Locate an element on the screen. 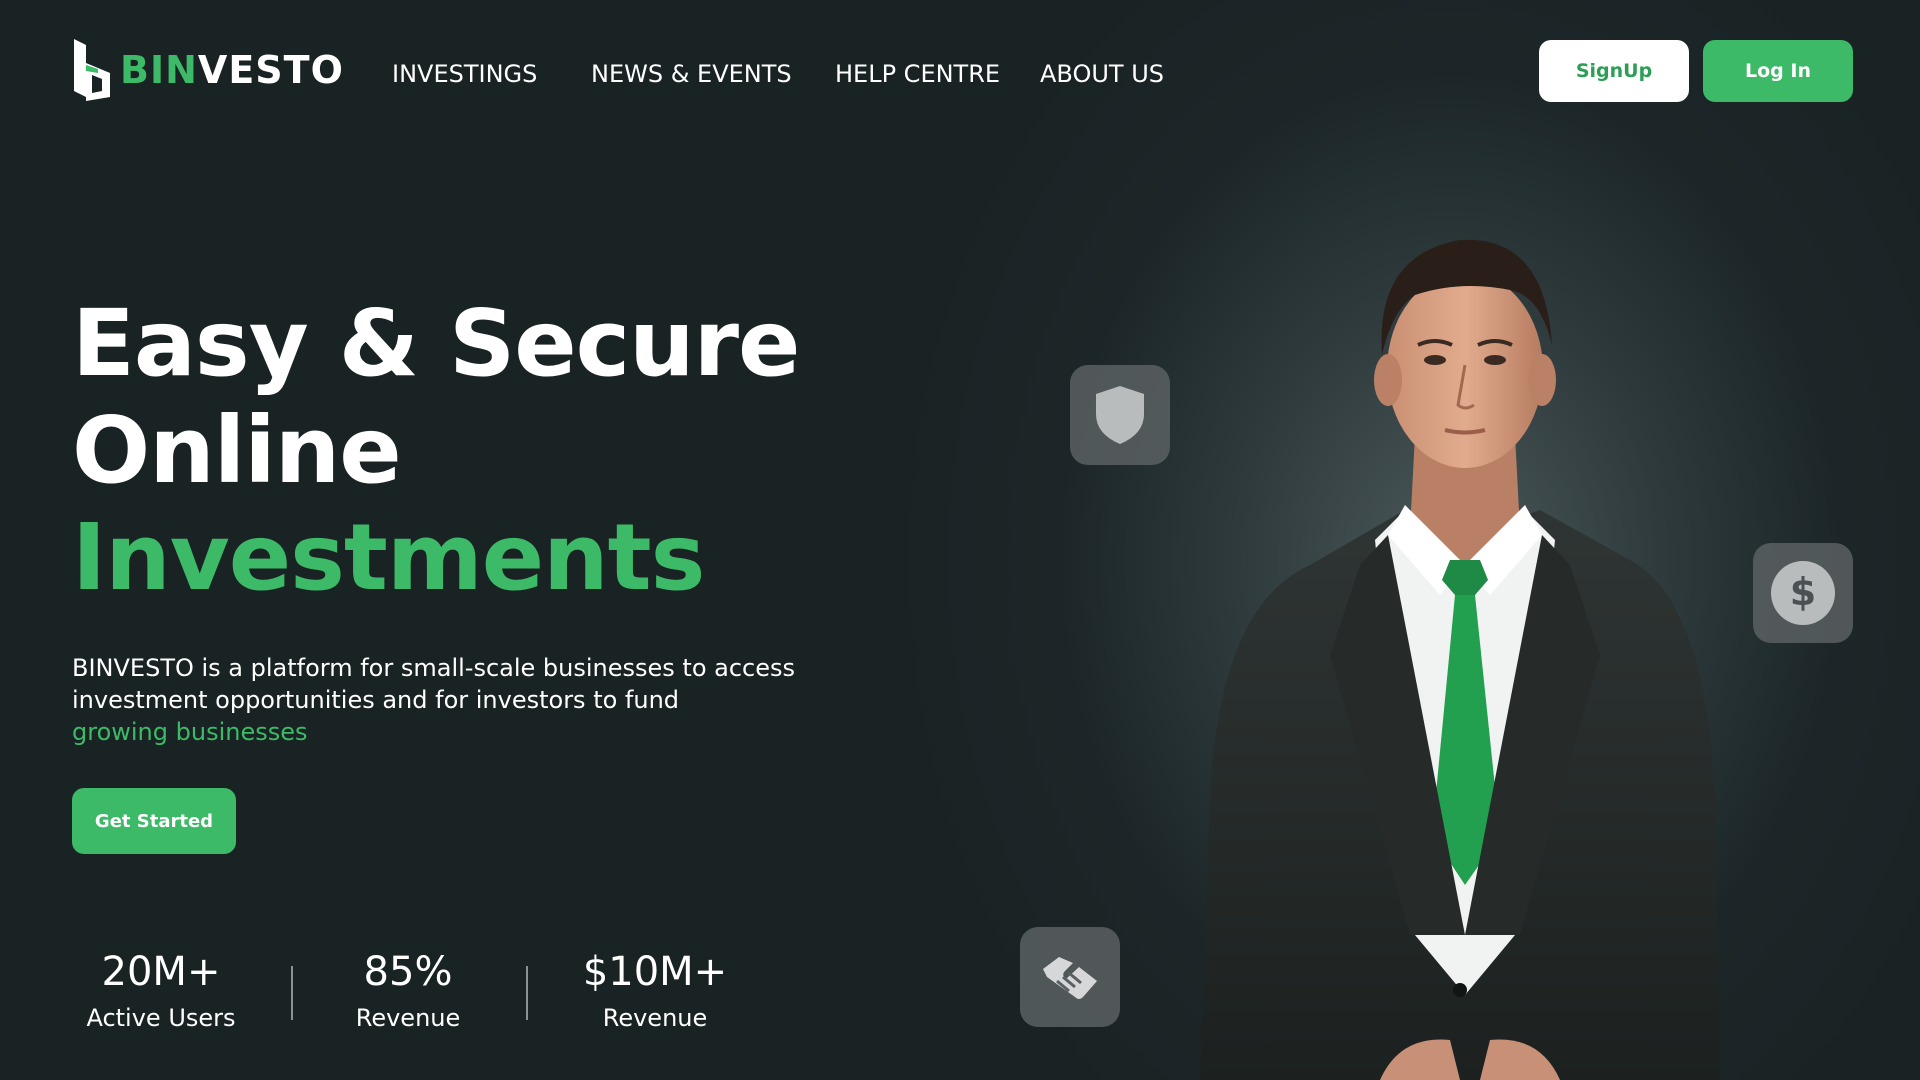  brand-logo: BINVESTO is located at coordinates (208, 70).